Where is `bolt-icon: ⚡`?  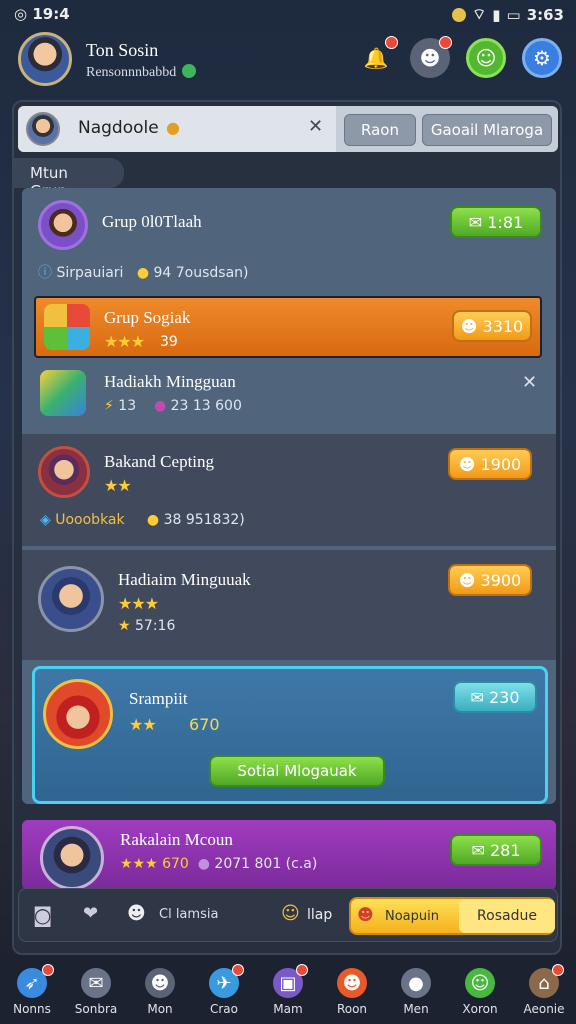 bolt-icon: ⚡ is located at coordinates (109, 406).